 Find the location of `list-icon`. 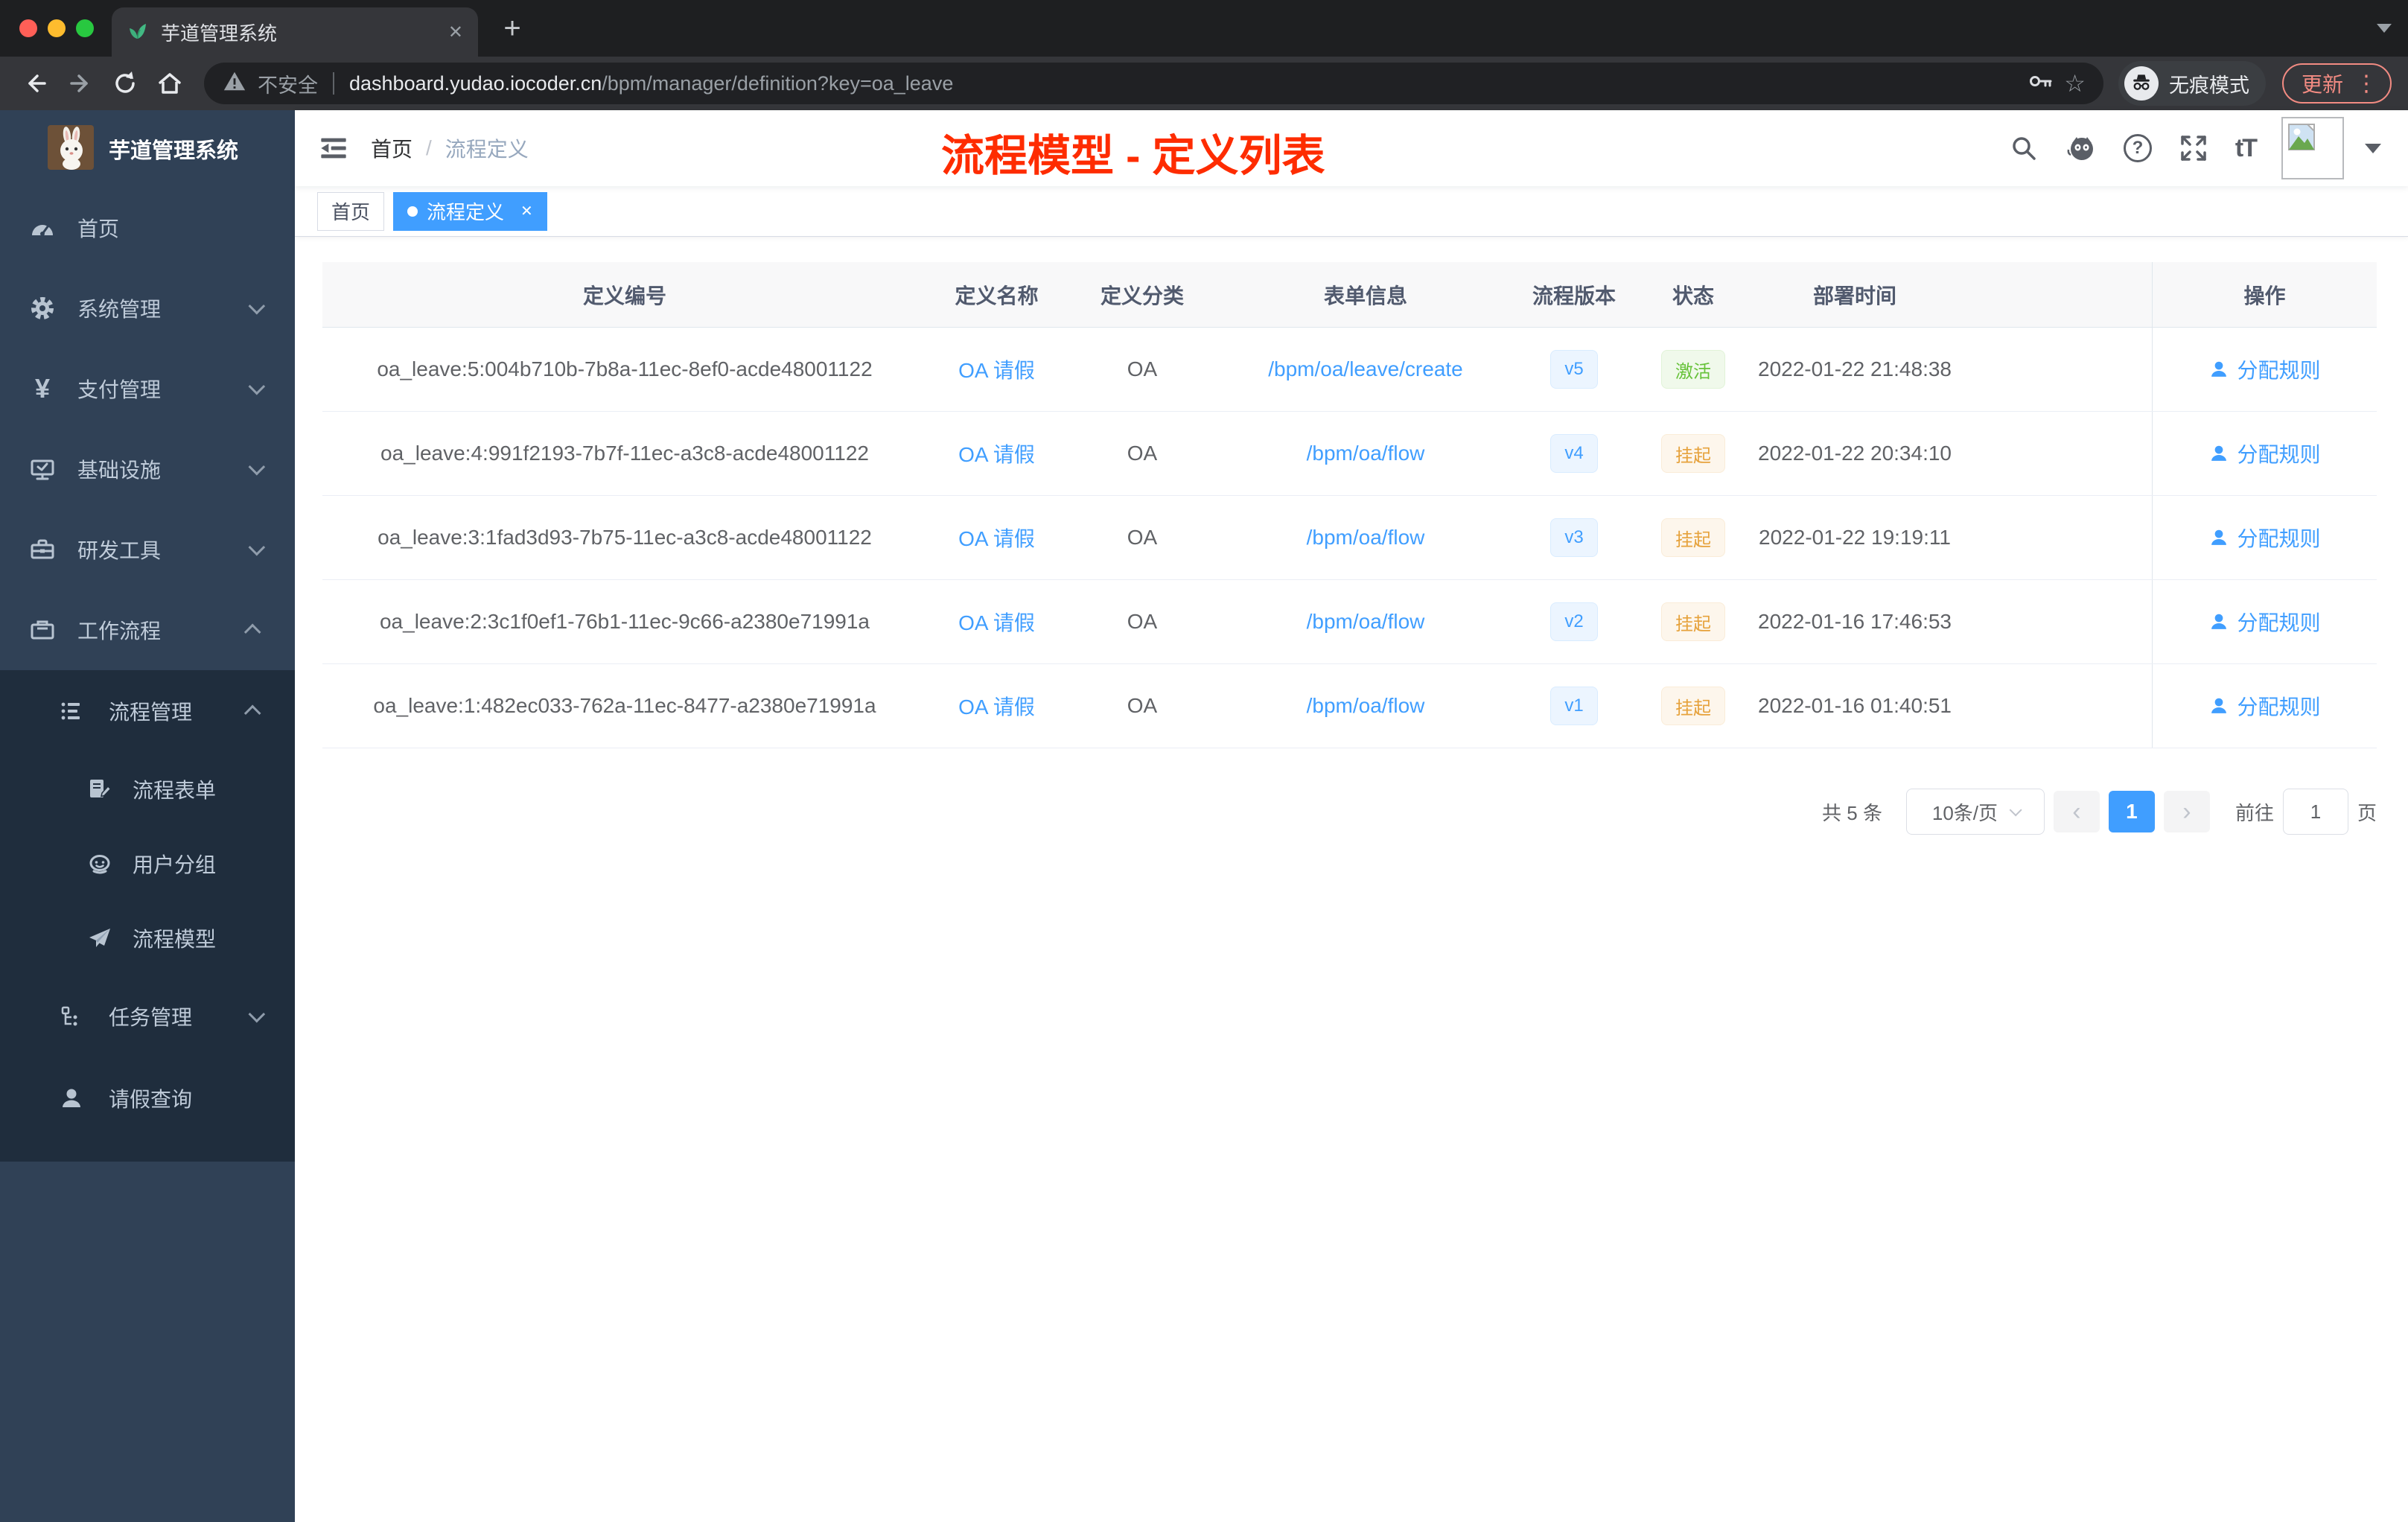

list-icon is located at coordinates (71, 711).